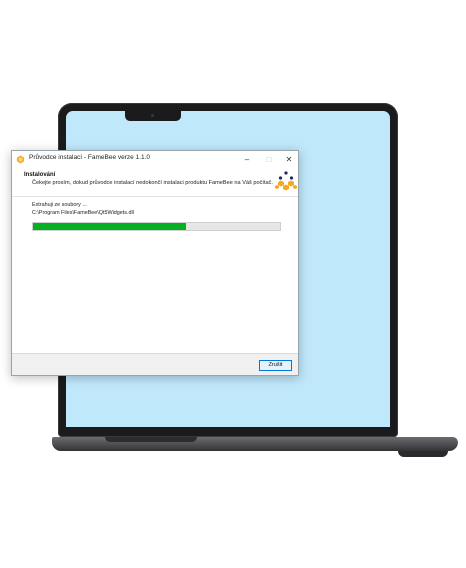 This screenshot has width=466, height=568. I want to click on famebee-logo-icon, so click(20, 159).